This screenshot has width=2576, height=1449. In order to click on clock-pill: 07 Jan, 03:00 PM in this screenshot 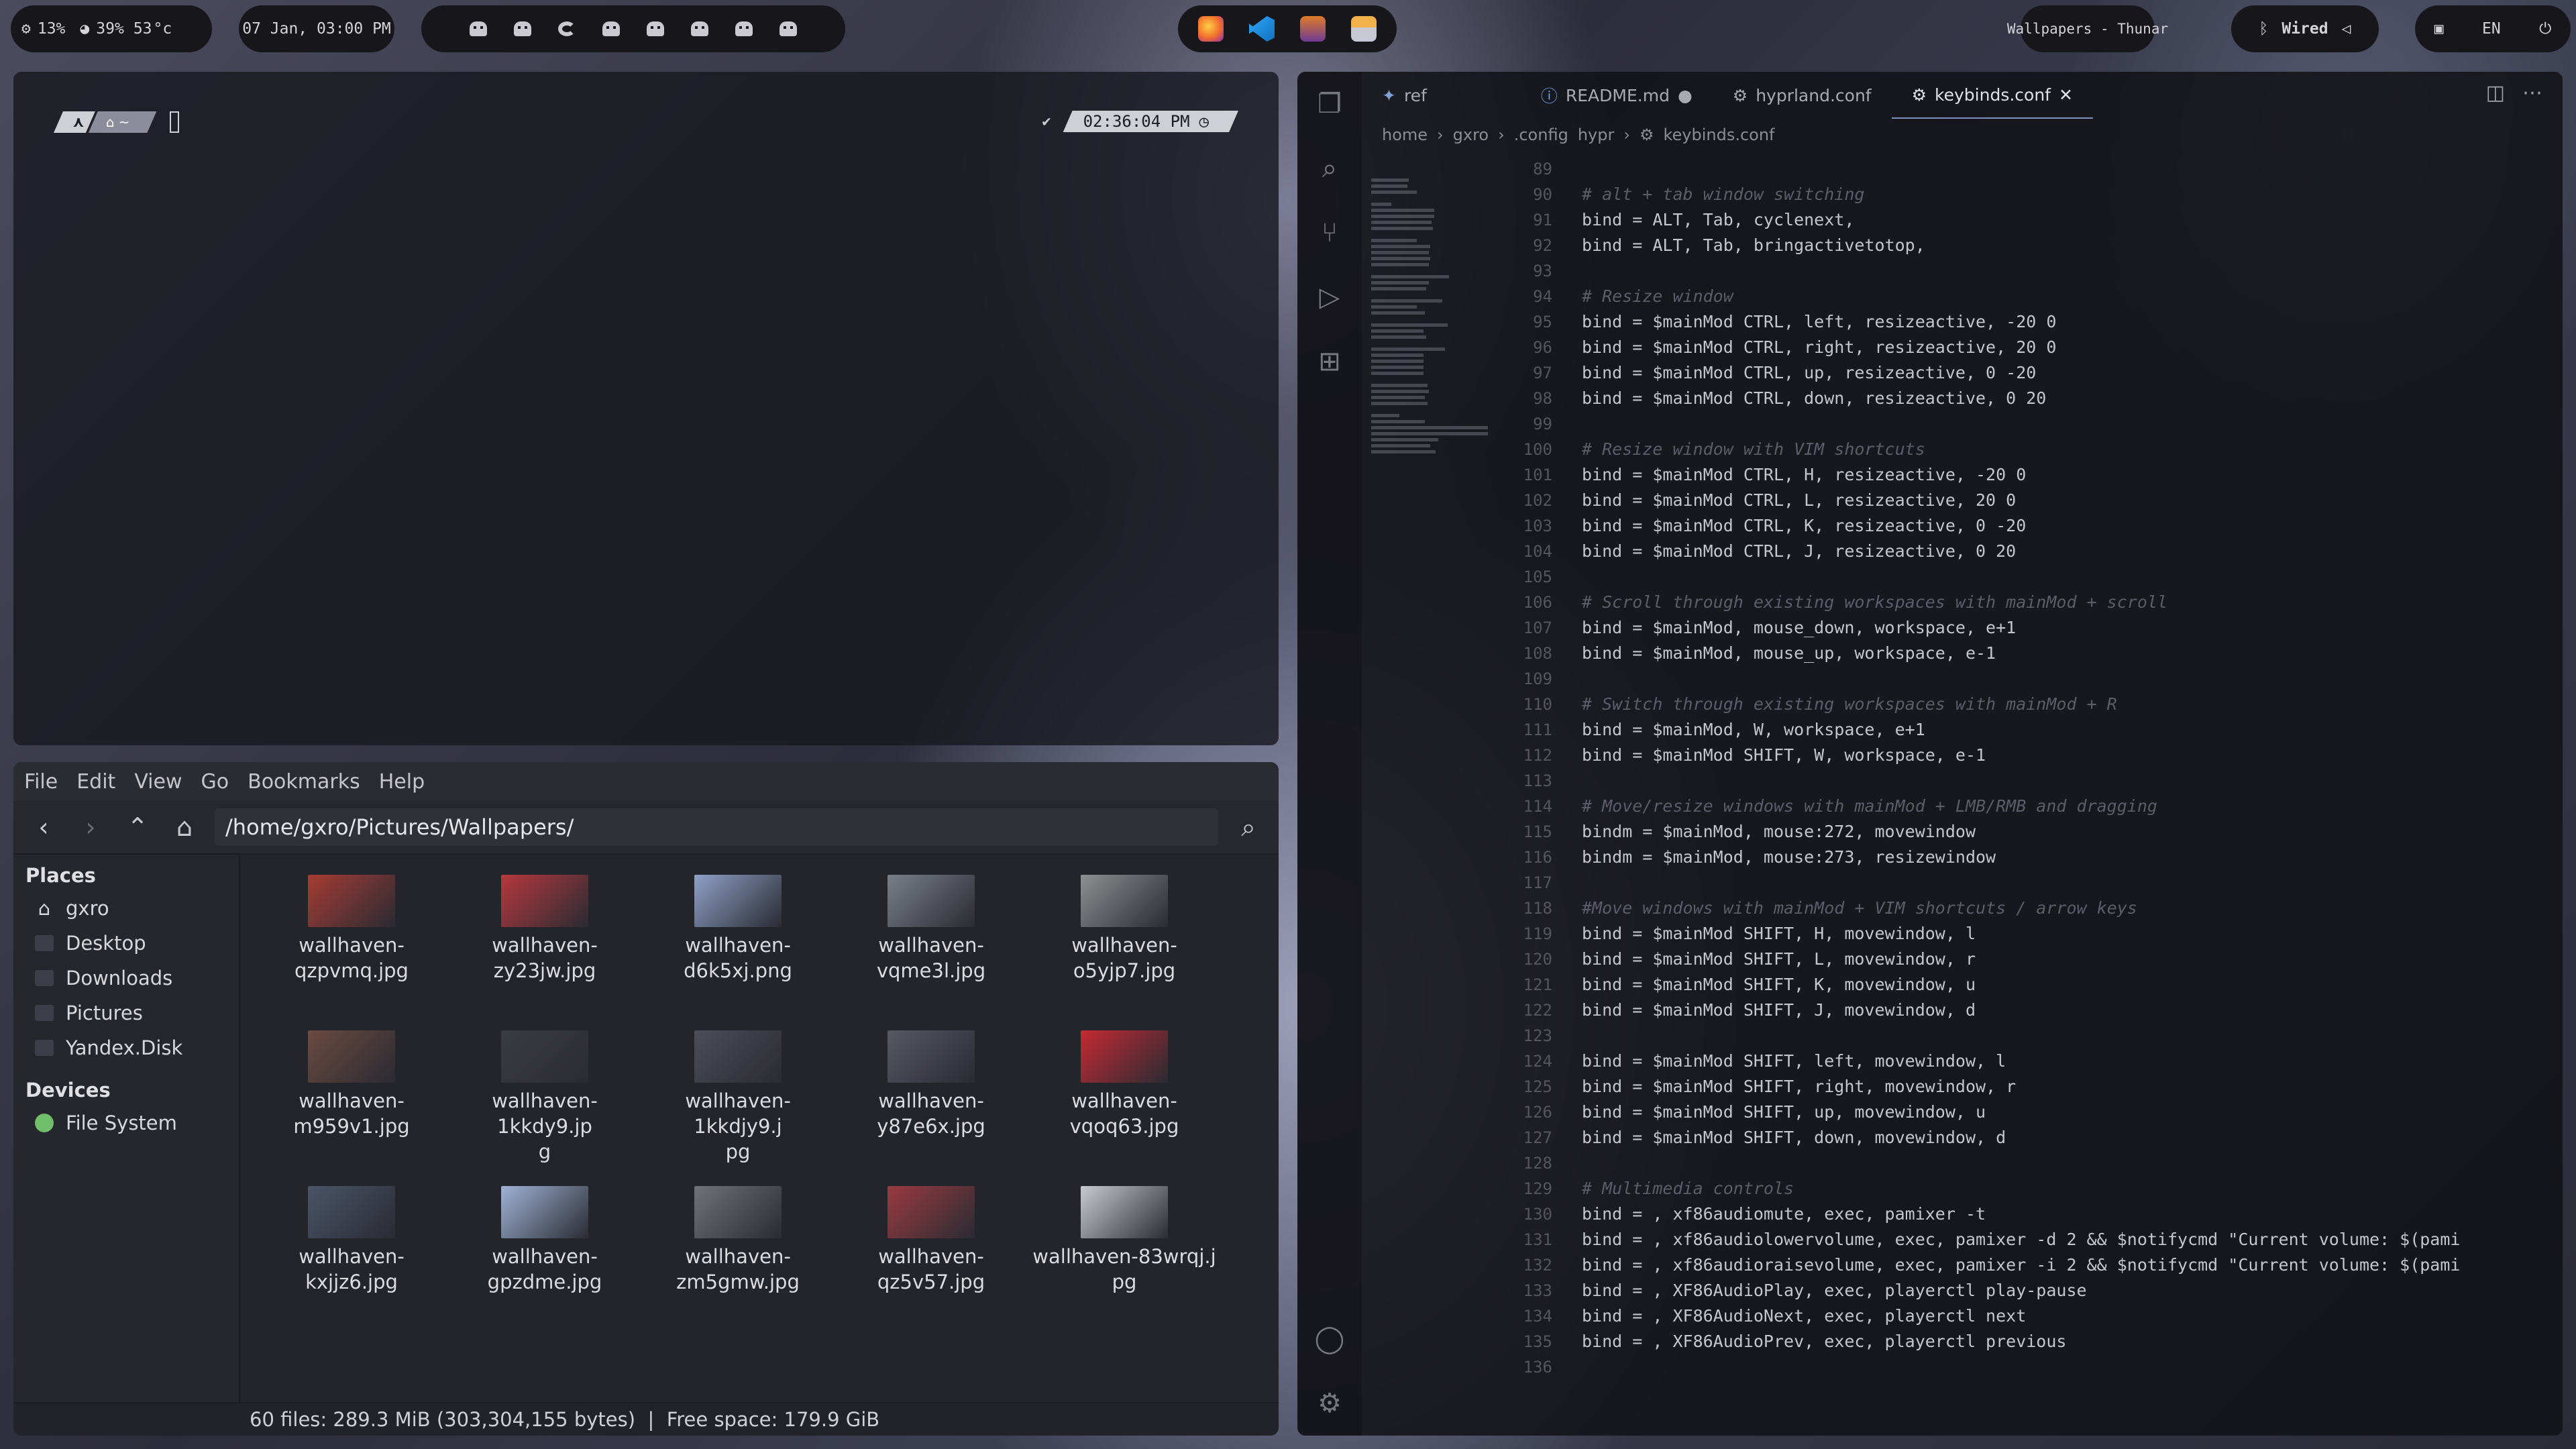, I will do `click(316, 28)`.